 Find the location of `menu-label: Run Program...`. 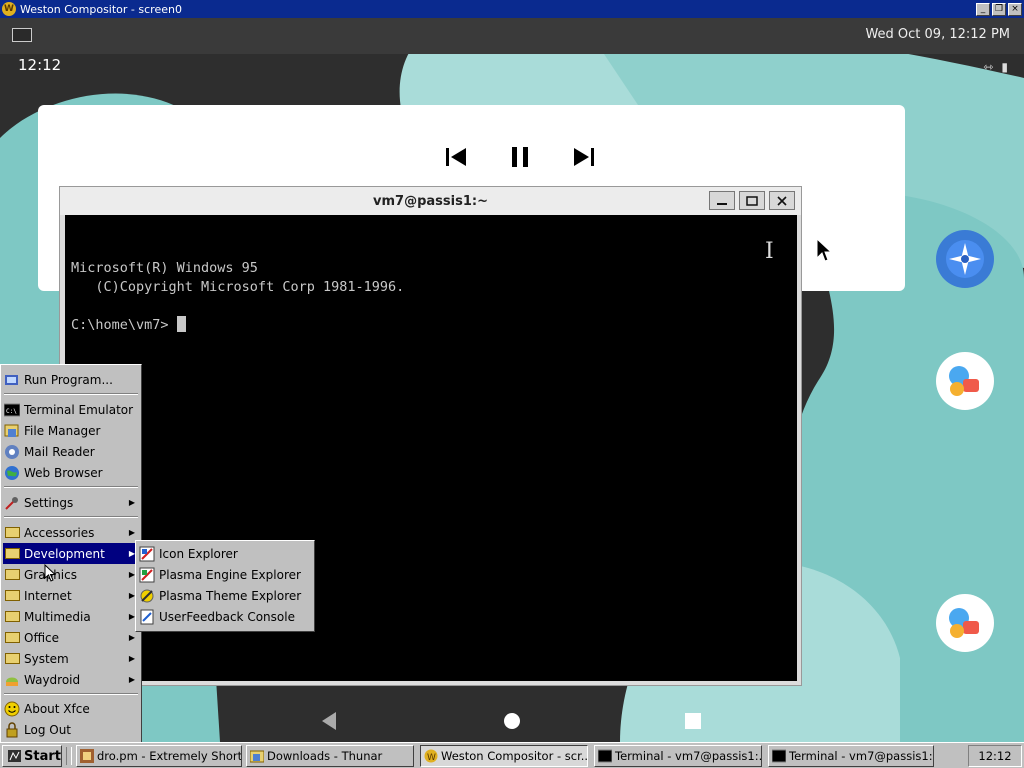

menu-label: Run Program... is located at coordinates (68, 379).